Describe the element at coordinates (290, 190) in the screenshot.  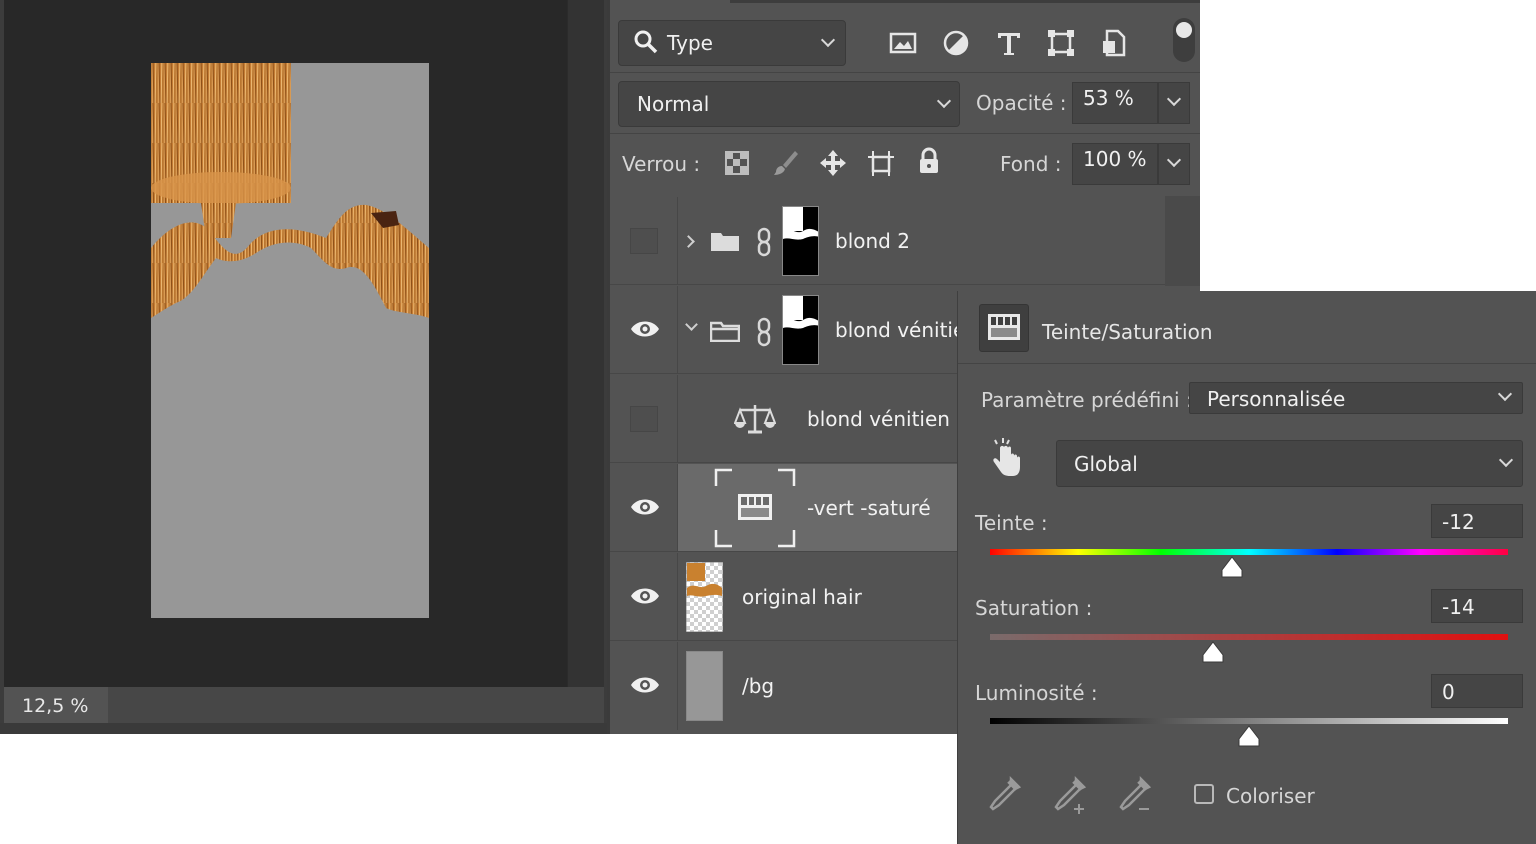
I see `hair-texture-artwork` at that location.